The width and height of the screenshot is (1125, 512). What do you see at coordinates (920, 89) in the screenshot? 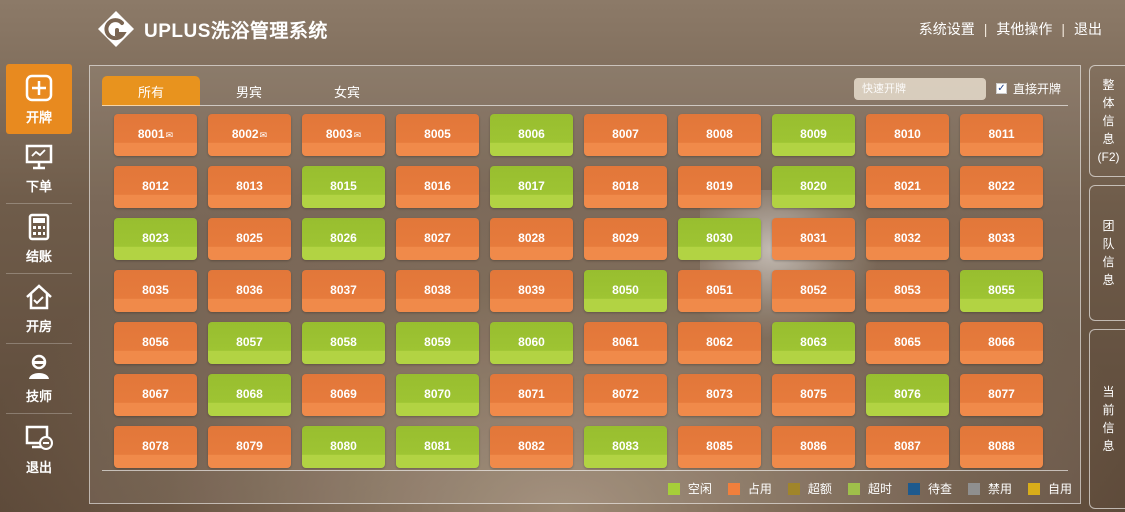
I see `quick-open-input` at bounding box center [920, 89].